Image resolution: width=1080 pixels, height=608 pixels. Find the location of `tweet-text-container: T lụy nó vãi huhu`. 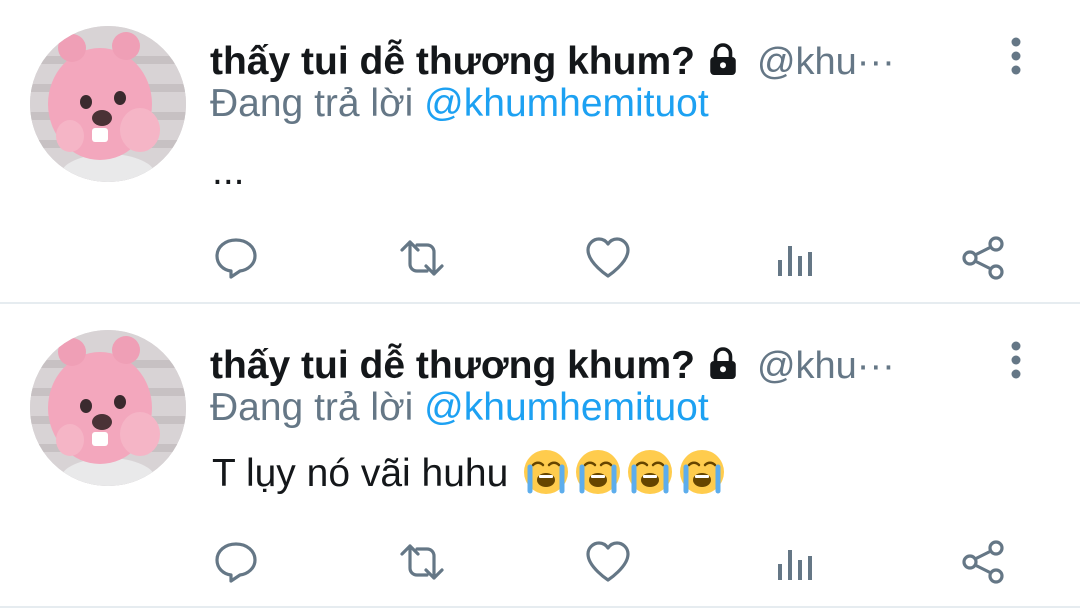

tweet-text-container: T lụy nó vãi huhu is located at coordinates (469, 473).